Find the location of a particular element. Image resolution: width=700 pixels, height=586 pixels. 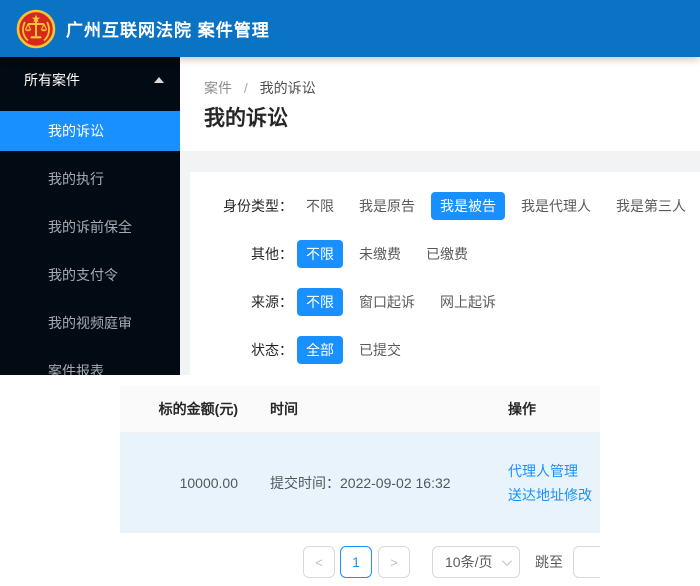

chevron-down-icon is located at coordinates (506, 560).